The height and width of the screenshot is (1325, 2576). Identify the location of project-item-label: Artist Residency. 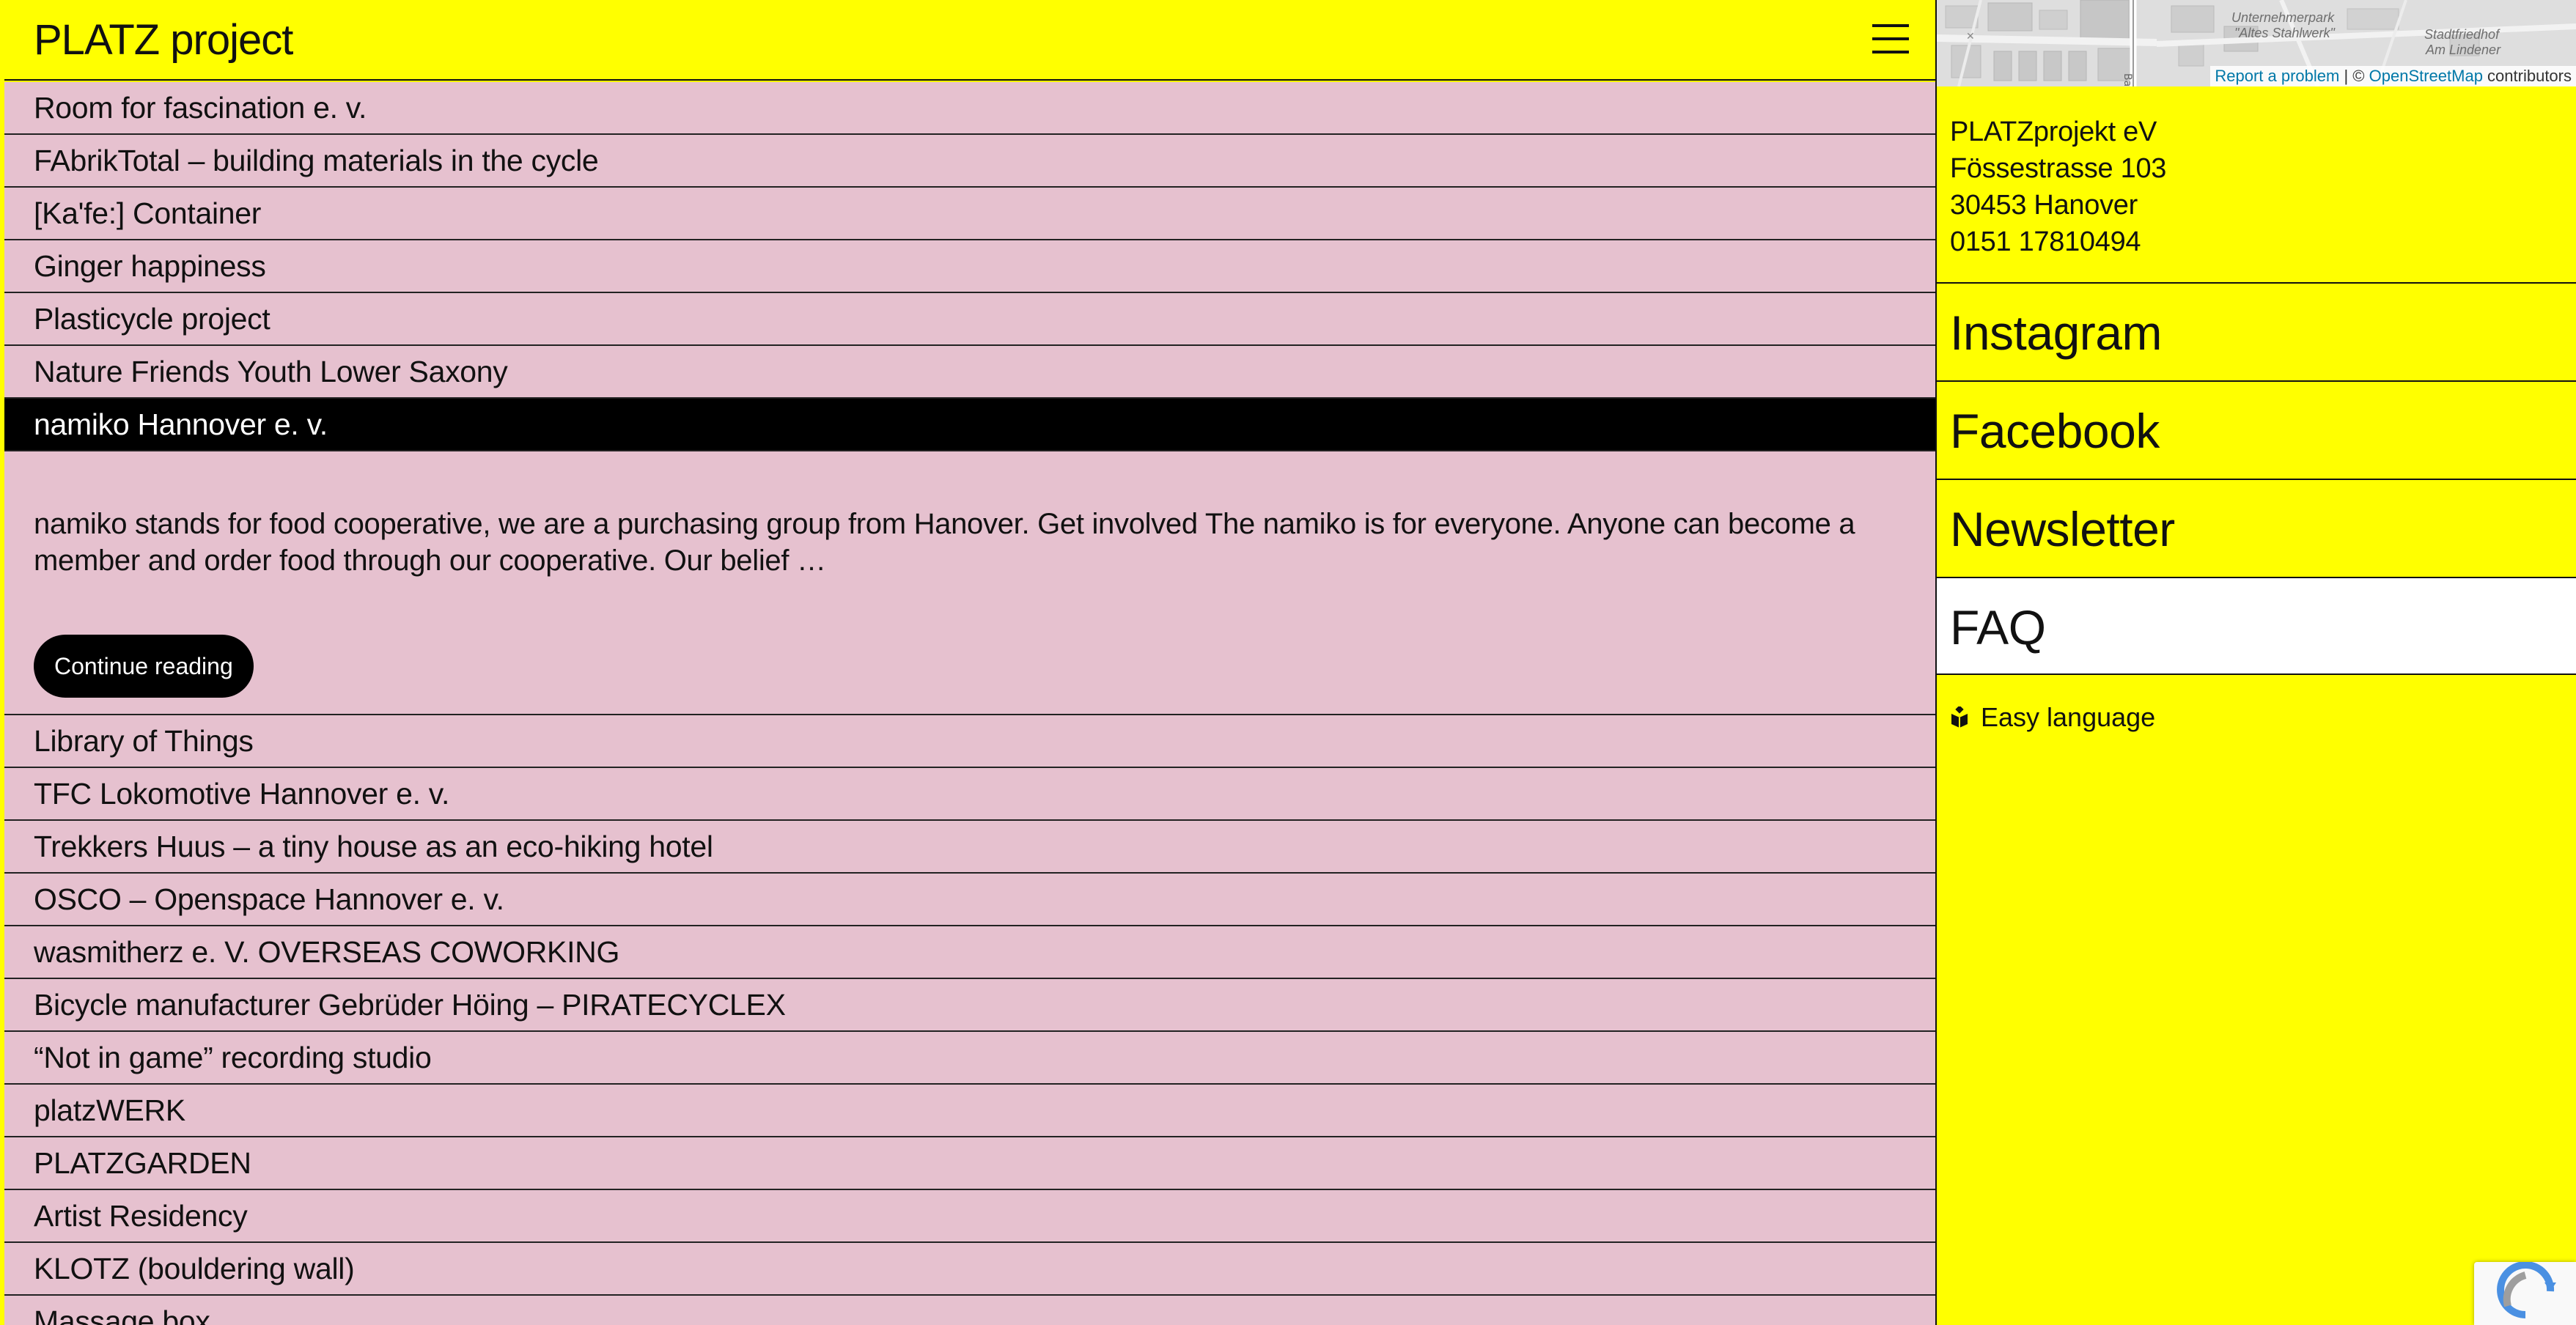
(141, 1216).